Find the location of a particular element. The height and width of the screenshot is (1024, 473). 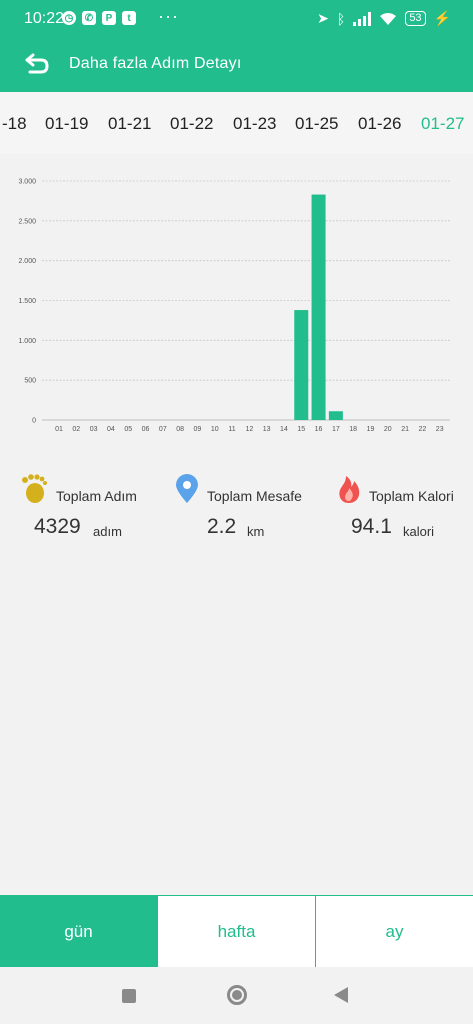

date-item: 01-21 is located at coordinates (129, 124).